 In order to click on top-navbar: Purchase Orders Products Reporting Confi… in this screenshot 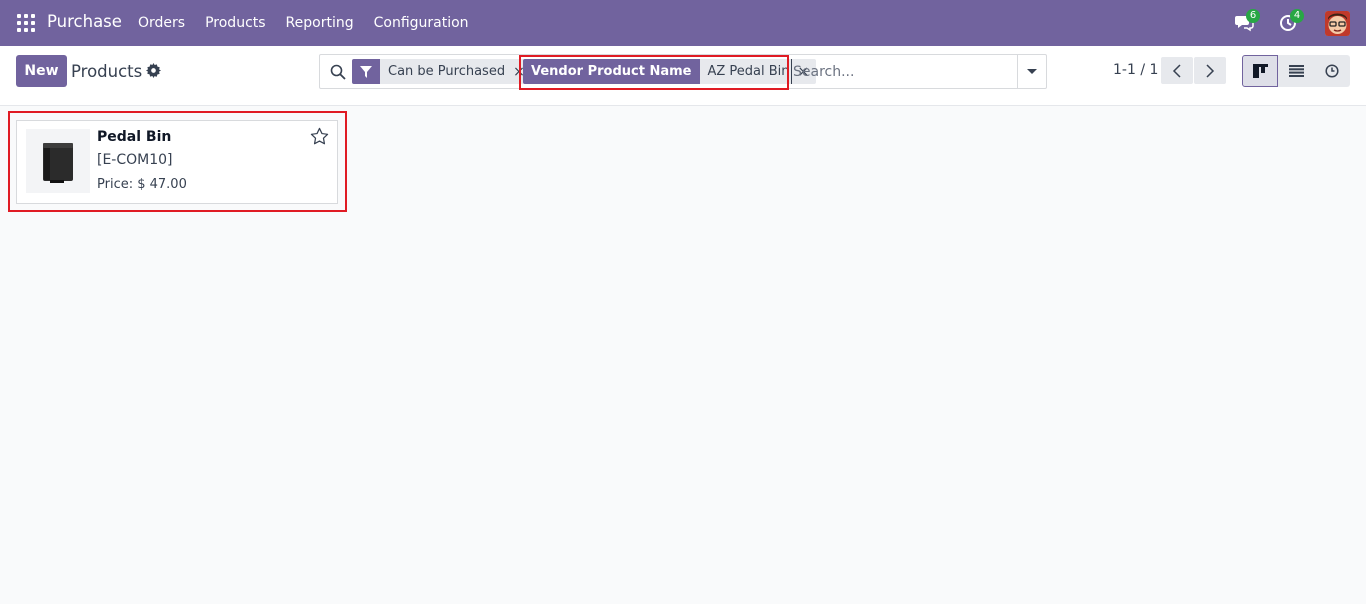, I will do `click(683, 23)`.